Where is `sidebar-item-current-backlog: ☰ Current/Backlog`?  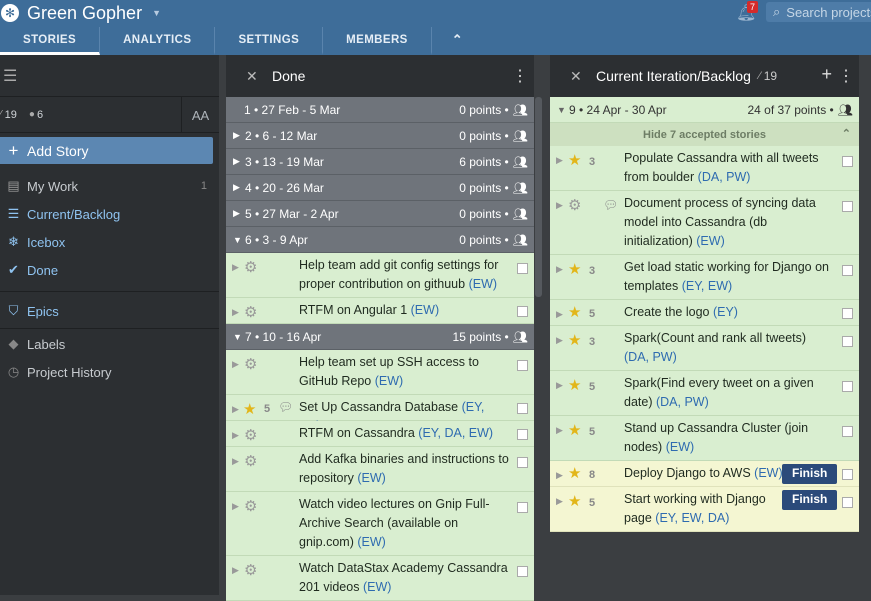
sidebar-item-current-backlog: ☰ Current/Backlog is located at coordinates (109, 214).